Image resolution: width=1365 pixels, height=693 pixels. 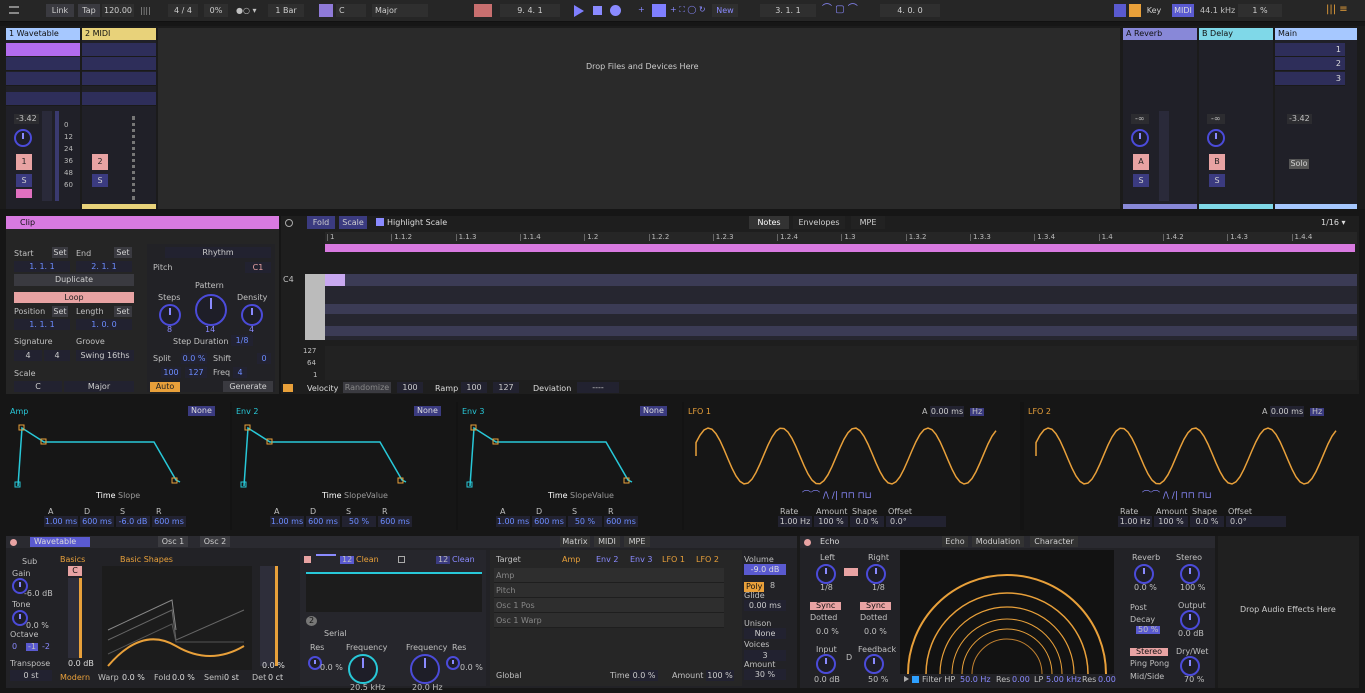 I want to click on tab-mpe: MPE, so click(x=637, y=541).